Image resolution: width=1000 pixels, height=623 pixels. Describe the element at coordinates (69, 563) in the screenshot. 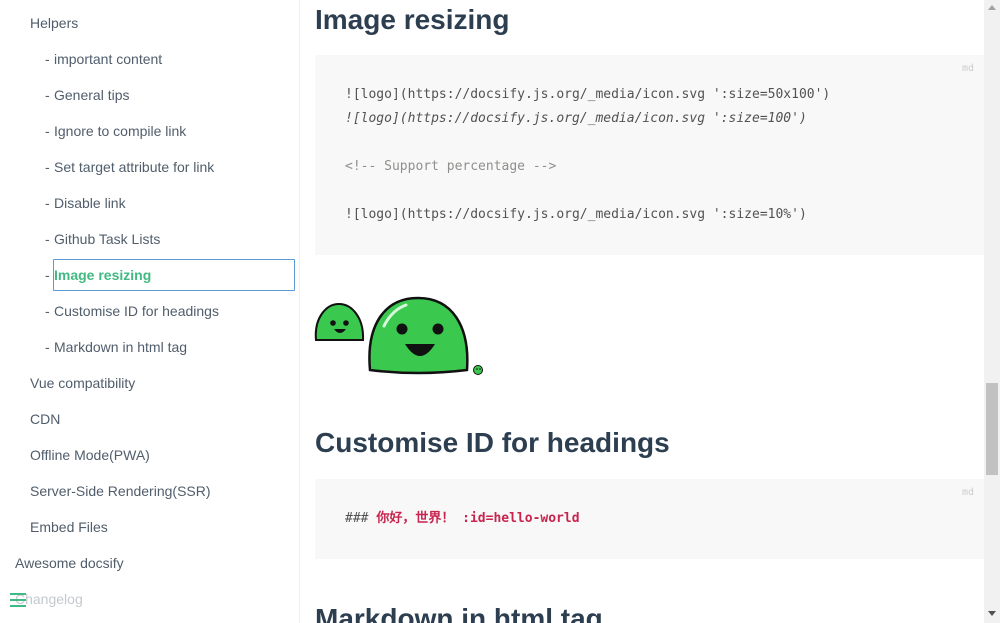

I see `sidebar-item-awesome-docsify: Awesome docsify` at that location.